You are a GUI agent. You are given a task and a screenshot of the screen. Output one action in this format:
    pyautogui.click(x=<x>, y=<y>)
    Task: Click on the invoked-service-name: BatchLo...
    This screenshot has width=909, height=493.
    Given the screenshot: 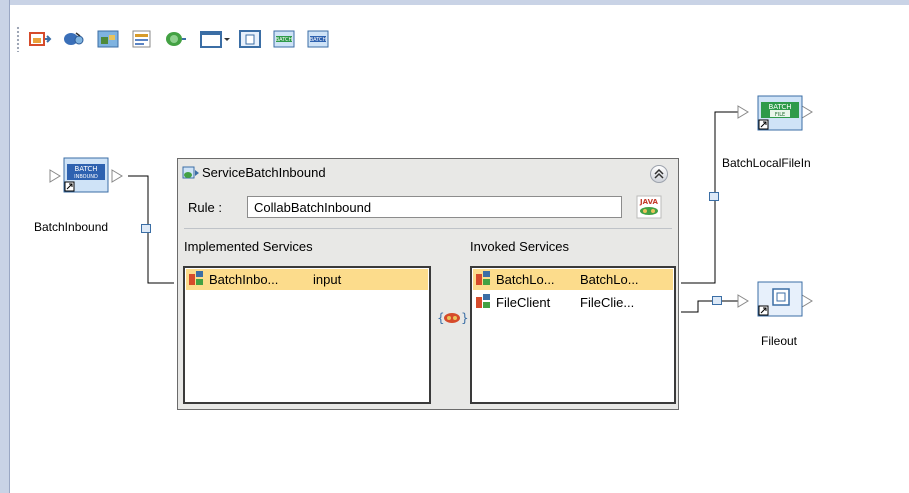 What is the action you would take?
    pyautogui.click(x=525, y=279)
    